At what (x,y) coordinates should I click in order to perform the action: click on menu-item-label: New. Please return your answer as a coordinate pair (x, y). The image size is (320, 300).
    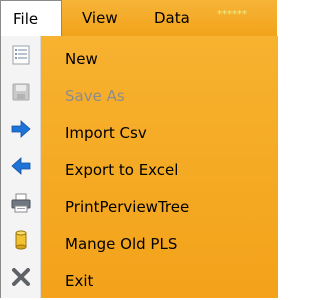
    Looking at the image, I should click on (81, 59).